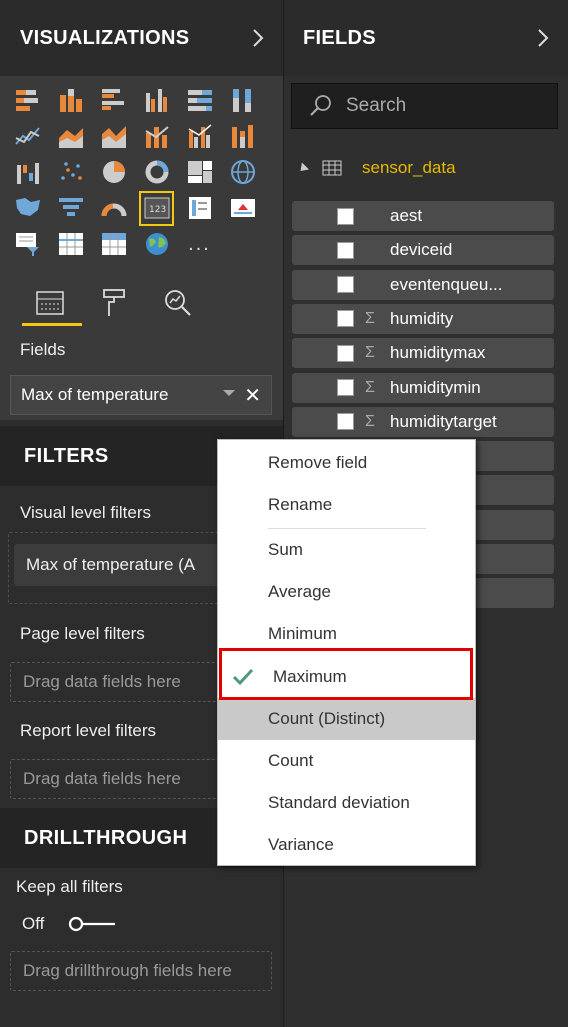 This screenshot has height=1027, width=568. I want to click on fields-tab-icon, so click(50, 303).